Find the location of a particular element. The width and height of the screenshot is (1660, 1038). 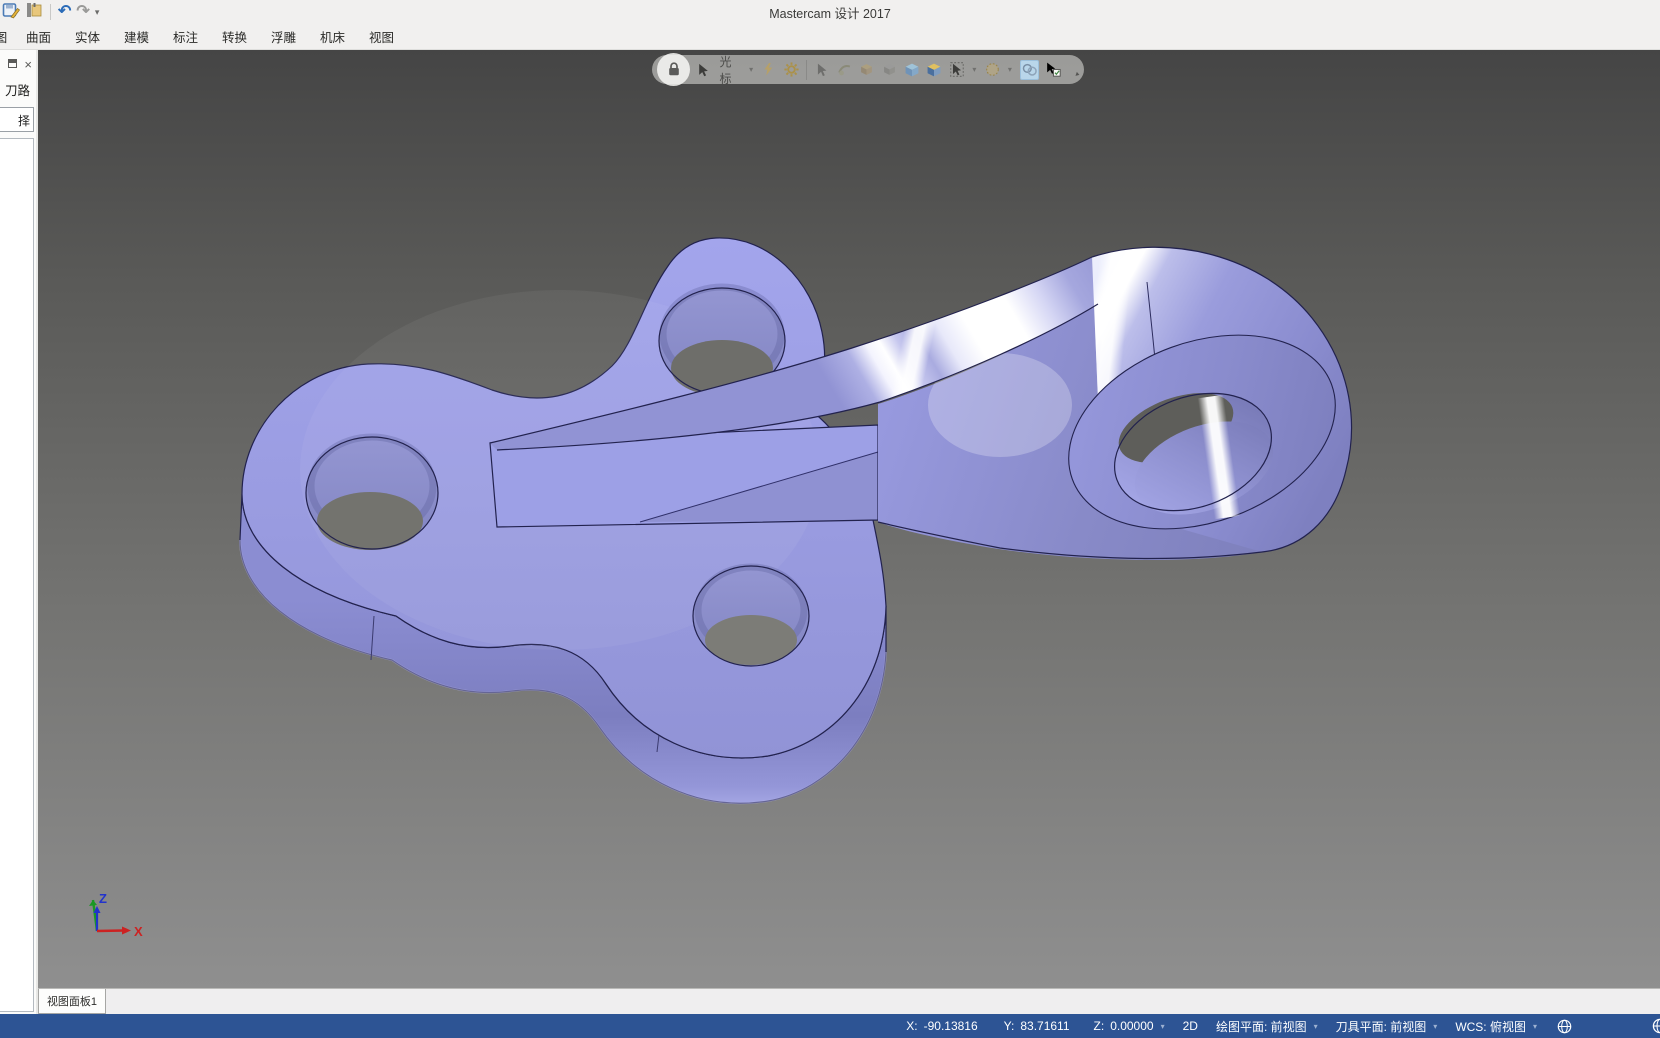

cursor-select-icon is located at coordinates (703, 70).